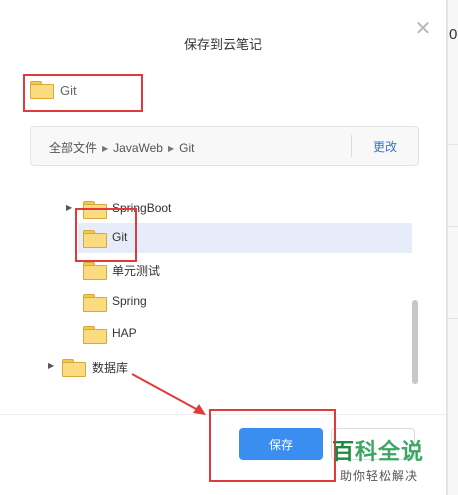  Describe the element at coordinates (378, 451) in the screenshot. I see `watermark-logo: 百科全说` at that location.